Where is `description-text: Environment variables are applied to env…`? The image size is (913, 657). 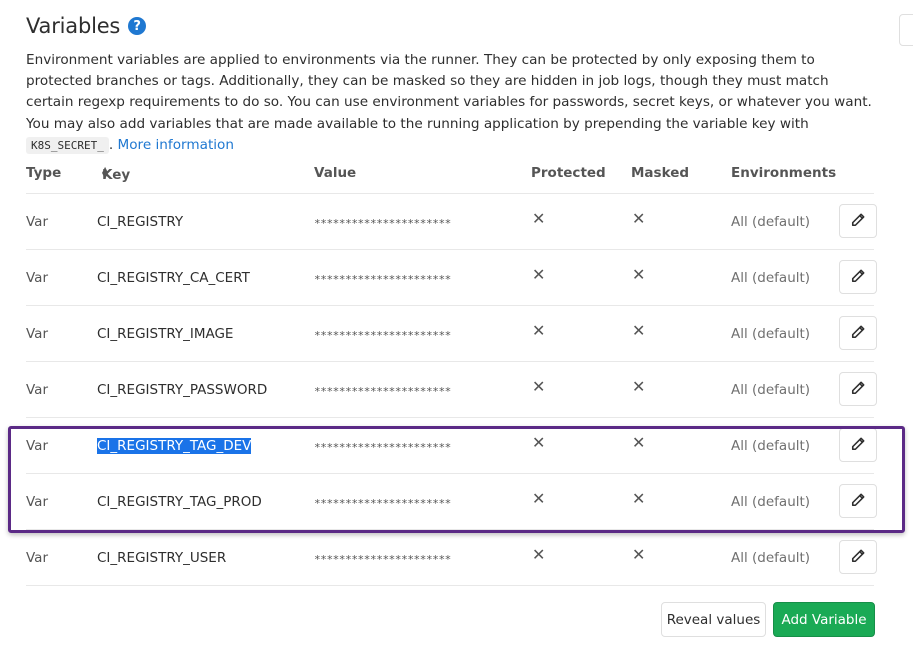 description-text: Environment variables are applied to env… is located at coordinates (449, 92).